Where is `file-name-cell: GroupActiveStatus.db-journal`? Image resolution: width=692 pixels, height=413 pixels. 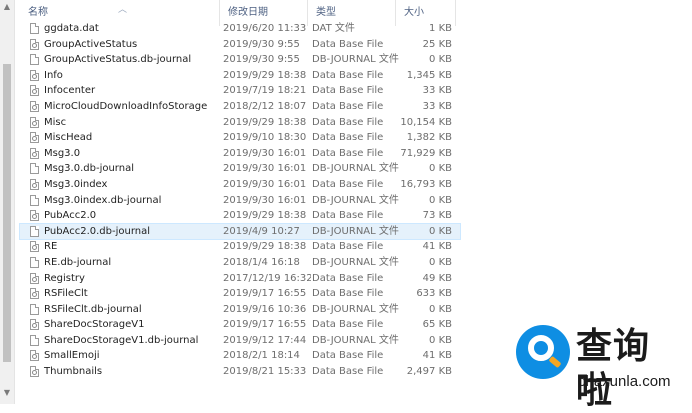
file-name-cell: GroupActiveStatus.db-journal is located at coordinates (125, 60).